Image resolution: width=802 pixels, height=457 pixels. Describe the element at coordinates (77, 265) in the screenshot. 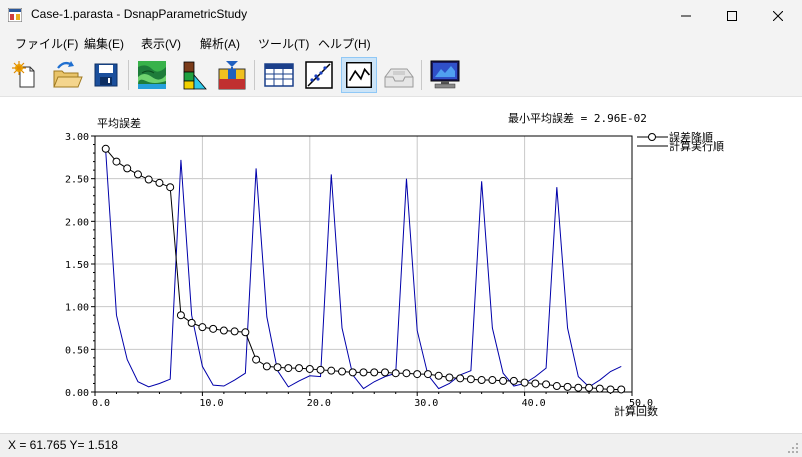

I see `y-tick-label: 1.50` at that location.